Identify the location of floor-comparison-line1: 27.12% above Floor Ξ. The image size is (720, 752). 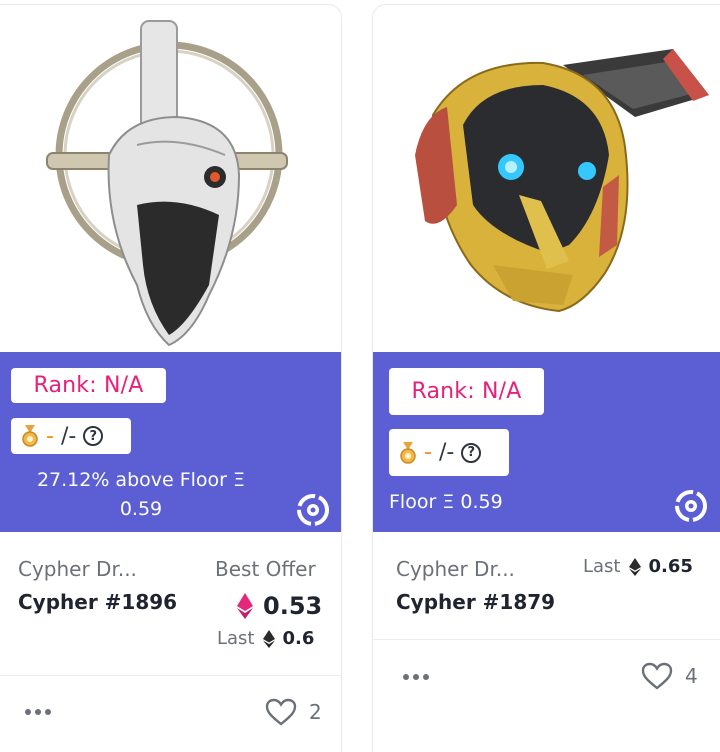
(141, 480).